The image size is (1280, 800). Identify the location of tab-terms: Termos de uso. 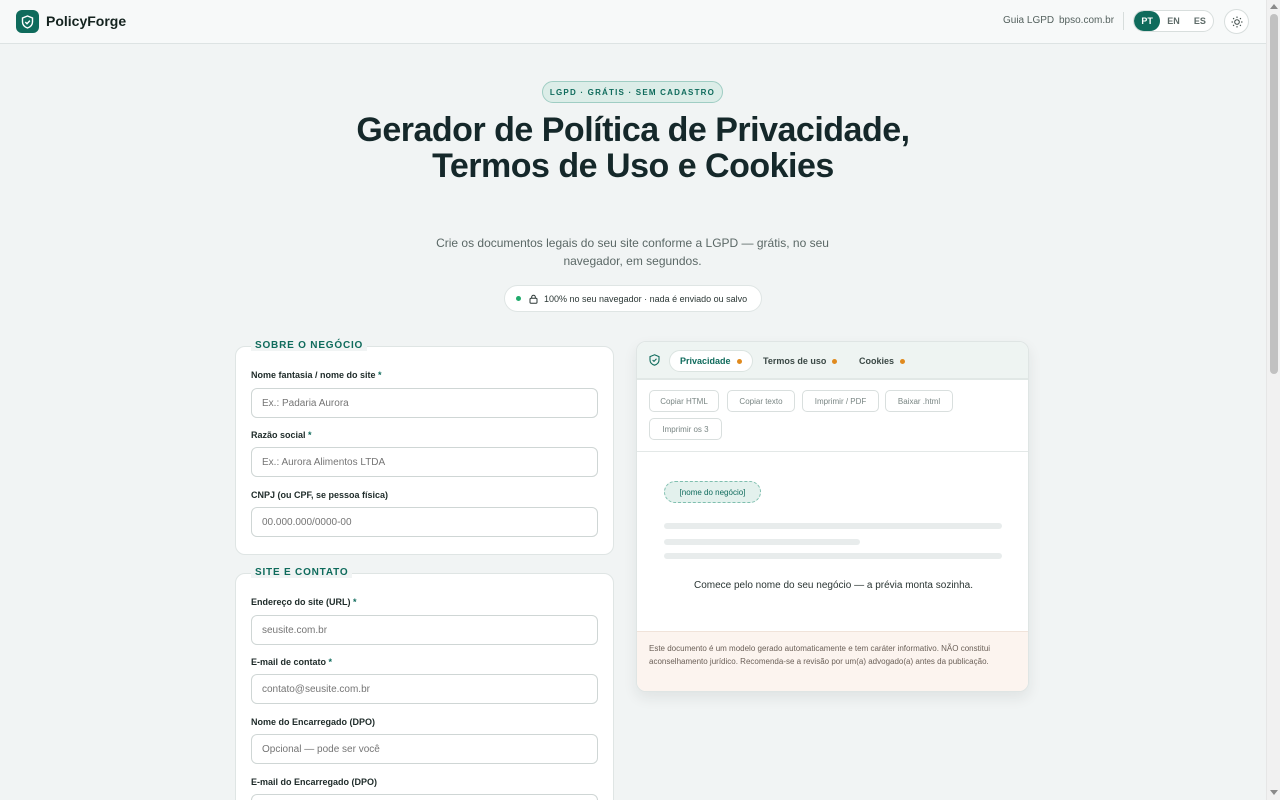
(800, 361).